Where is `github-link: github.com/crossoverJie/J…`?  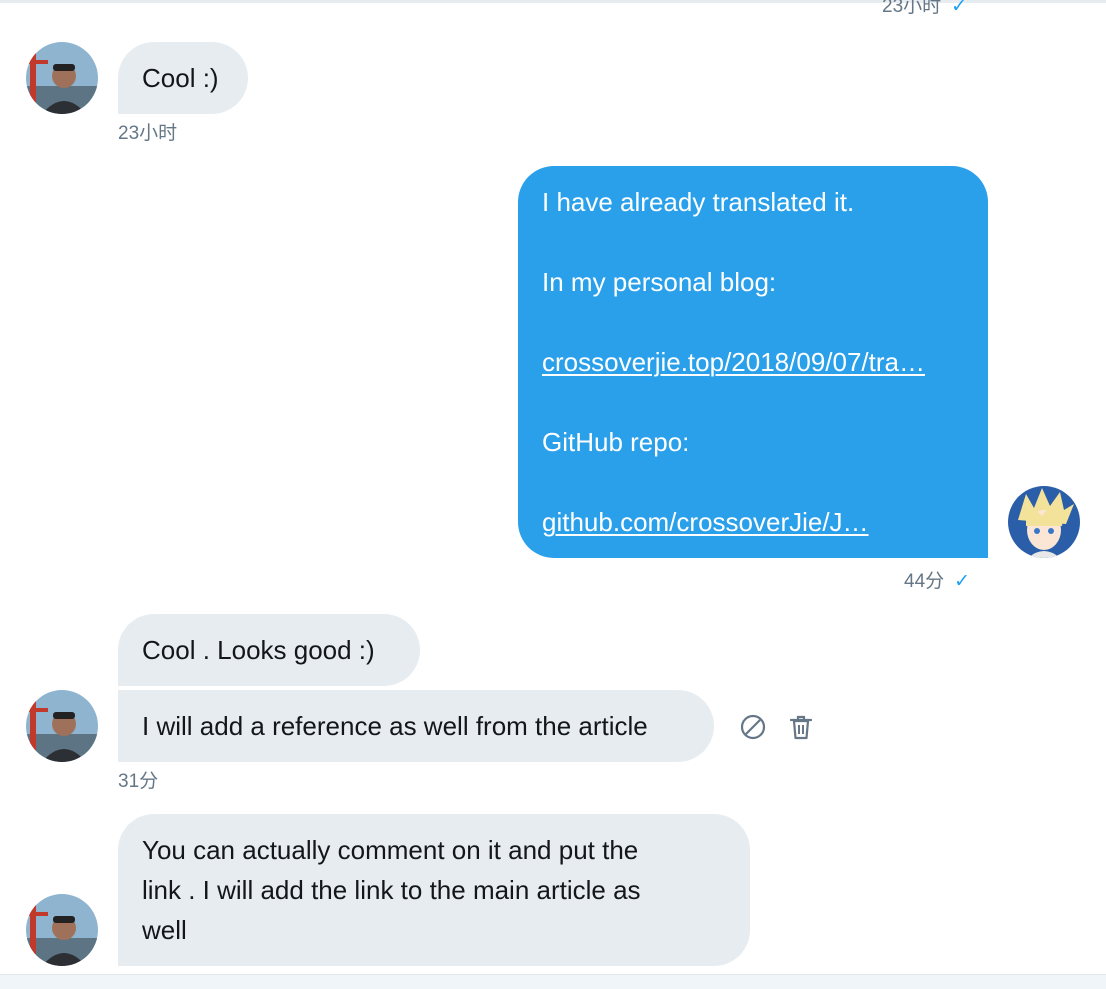
github-link: github.com/crossoverJie/J… is located at coordinates (705, 522).